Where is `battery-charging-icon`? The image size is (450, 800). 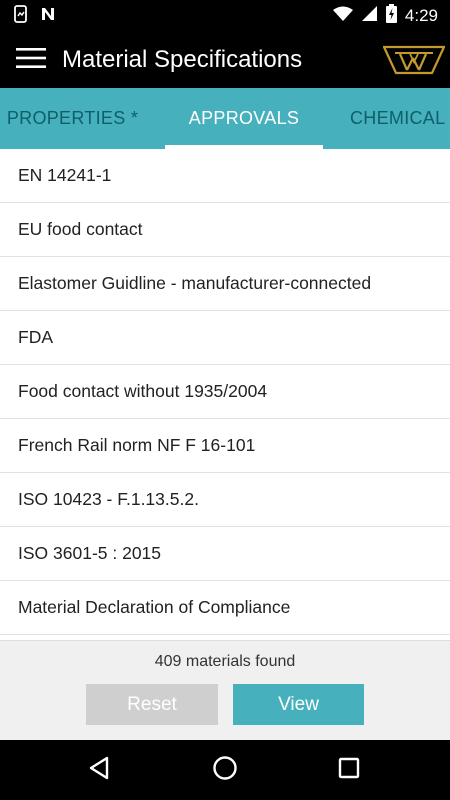 battery-charging-icon is located at coordinates (391, 16).